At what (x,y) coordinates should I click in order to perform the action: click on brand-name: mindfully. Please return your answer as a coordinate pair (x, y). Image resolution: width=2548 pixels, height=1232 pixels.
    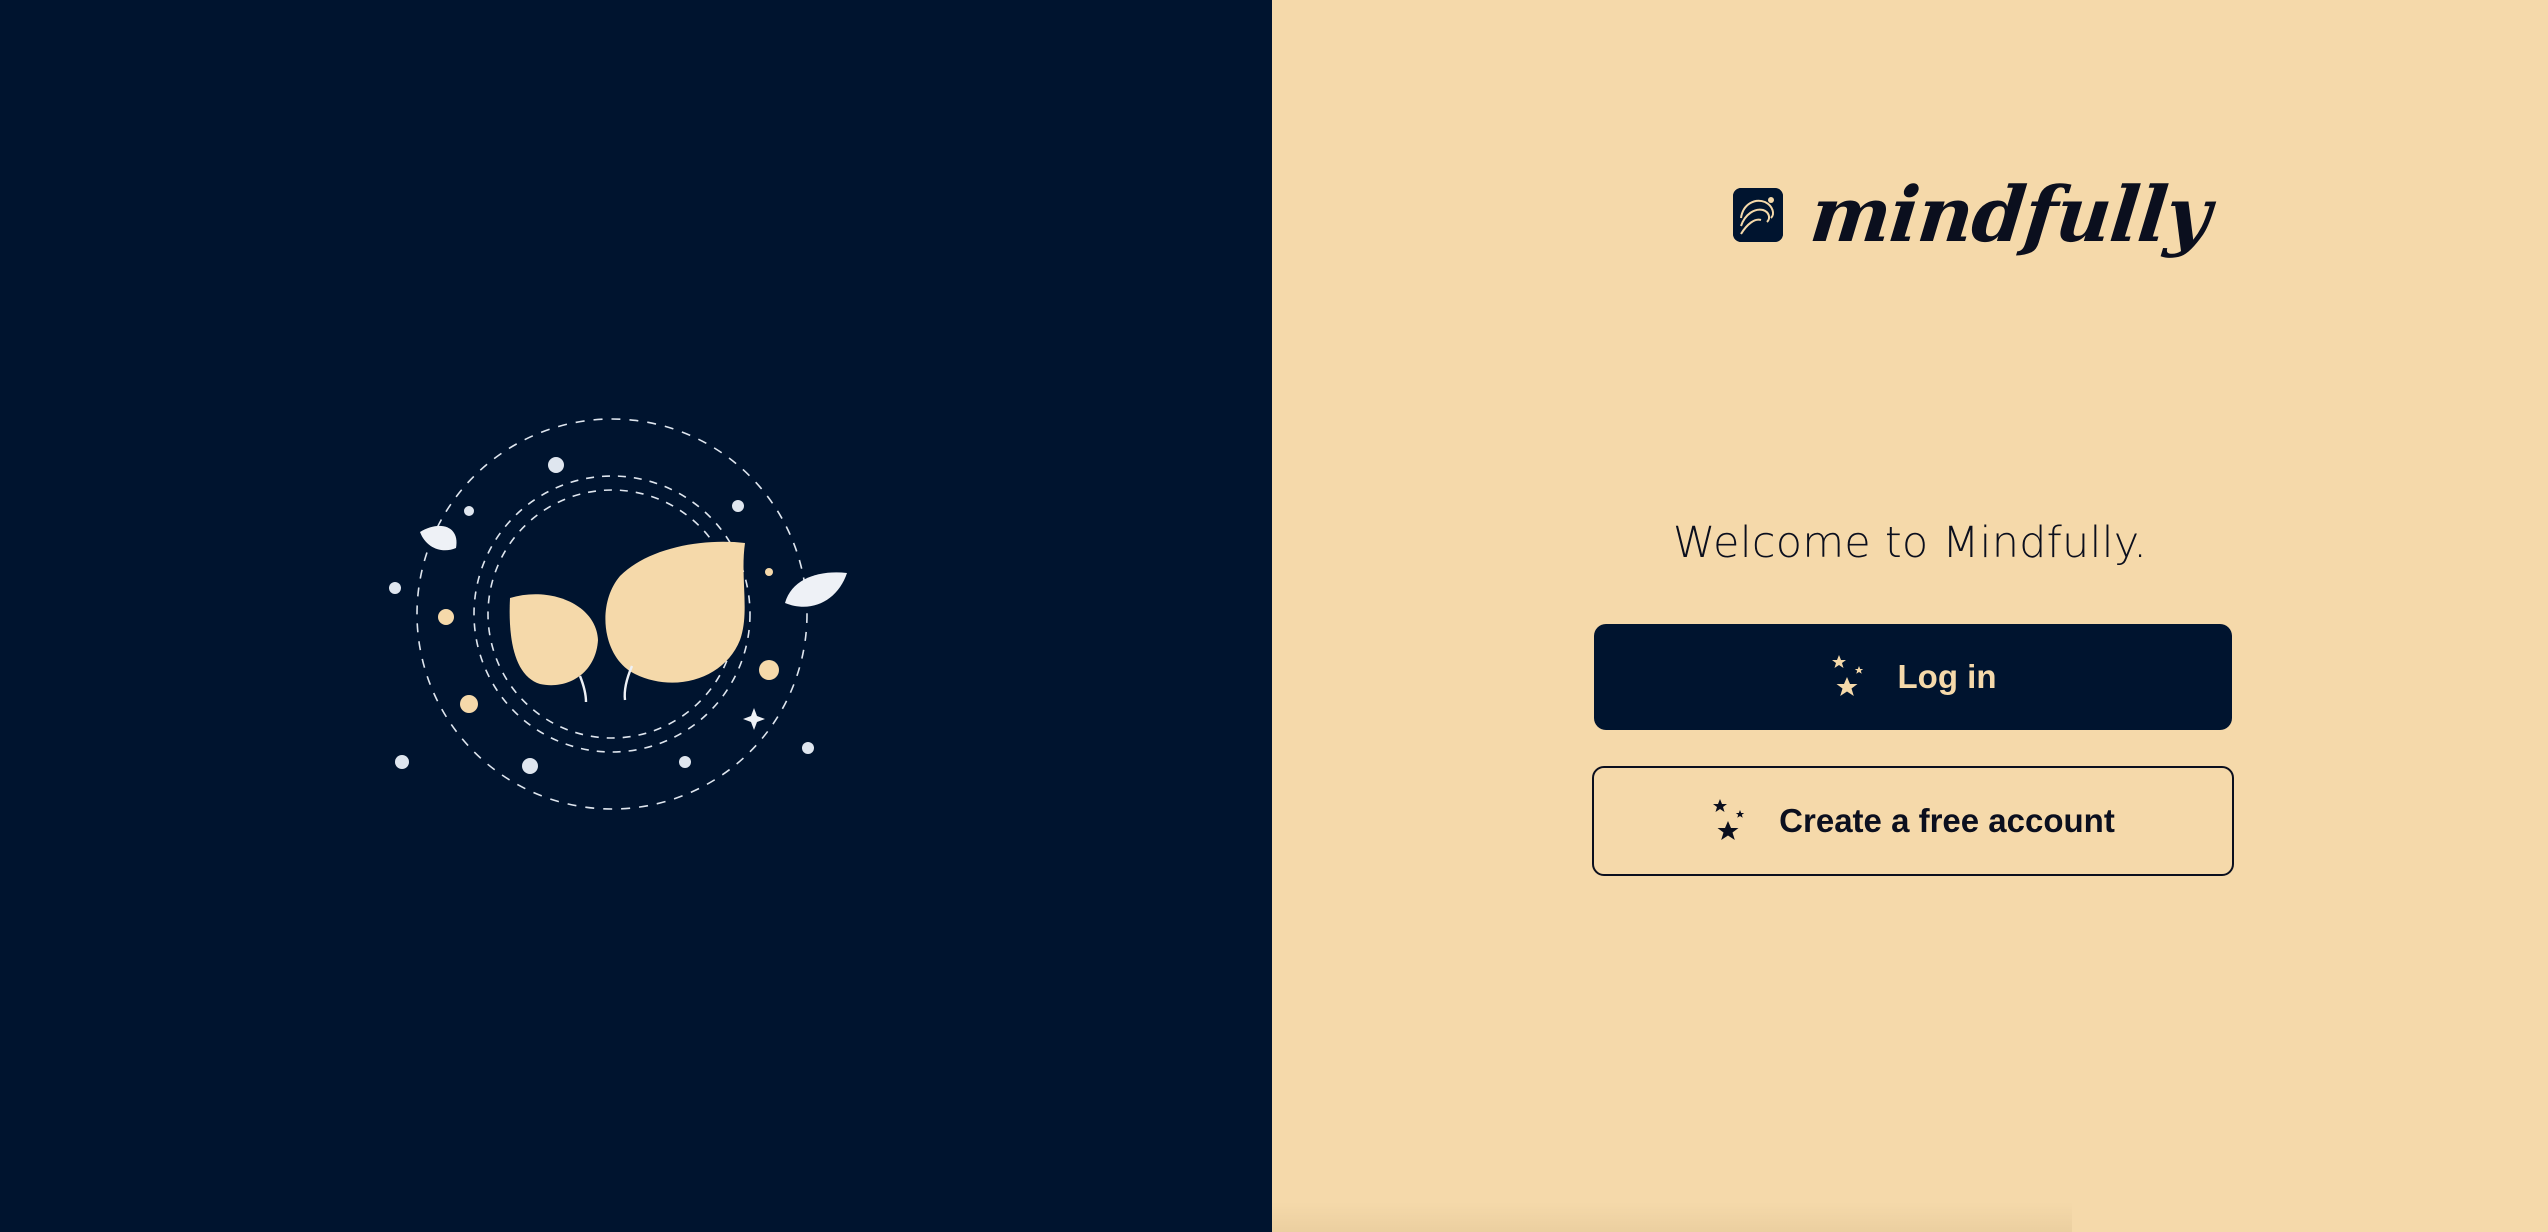
    Looking at the image, I should click on (2010, 214).